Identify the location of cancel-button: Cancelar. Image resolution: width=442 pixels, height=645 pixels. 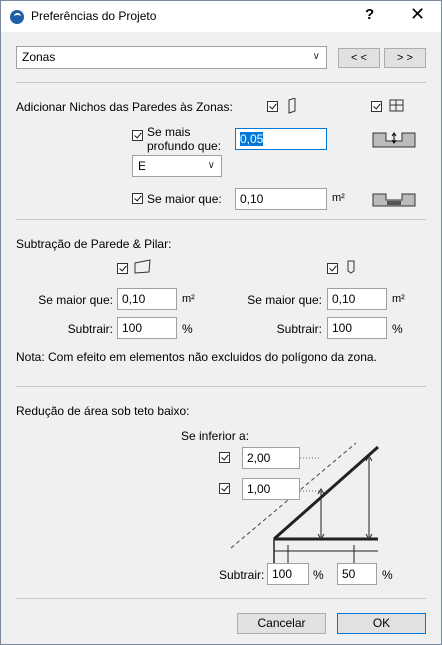
(281, 623).